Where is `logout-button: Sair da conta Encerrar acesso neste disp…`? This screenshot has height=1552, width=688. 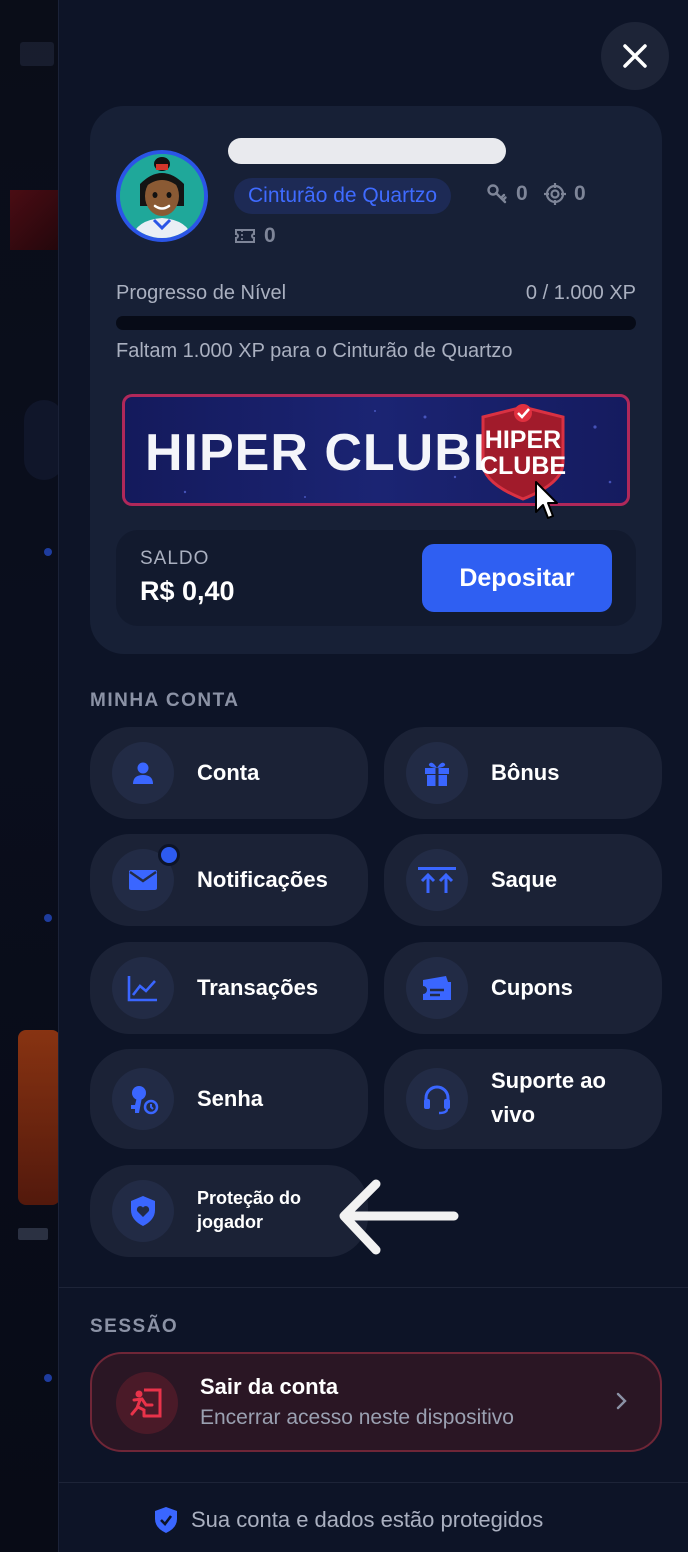
logout-button: Sair da conta Encerrar acesso neste disp… is located at coordinates (376, 1402).